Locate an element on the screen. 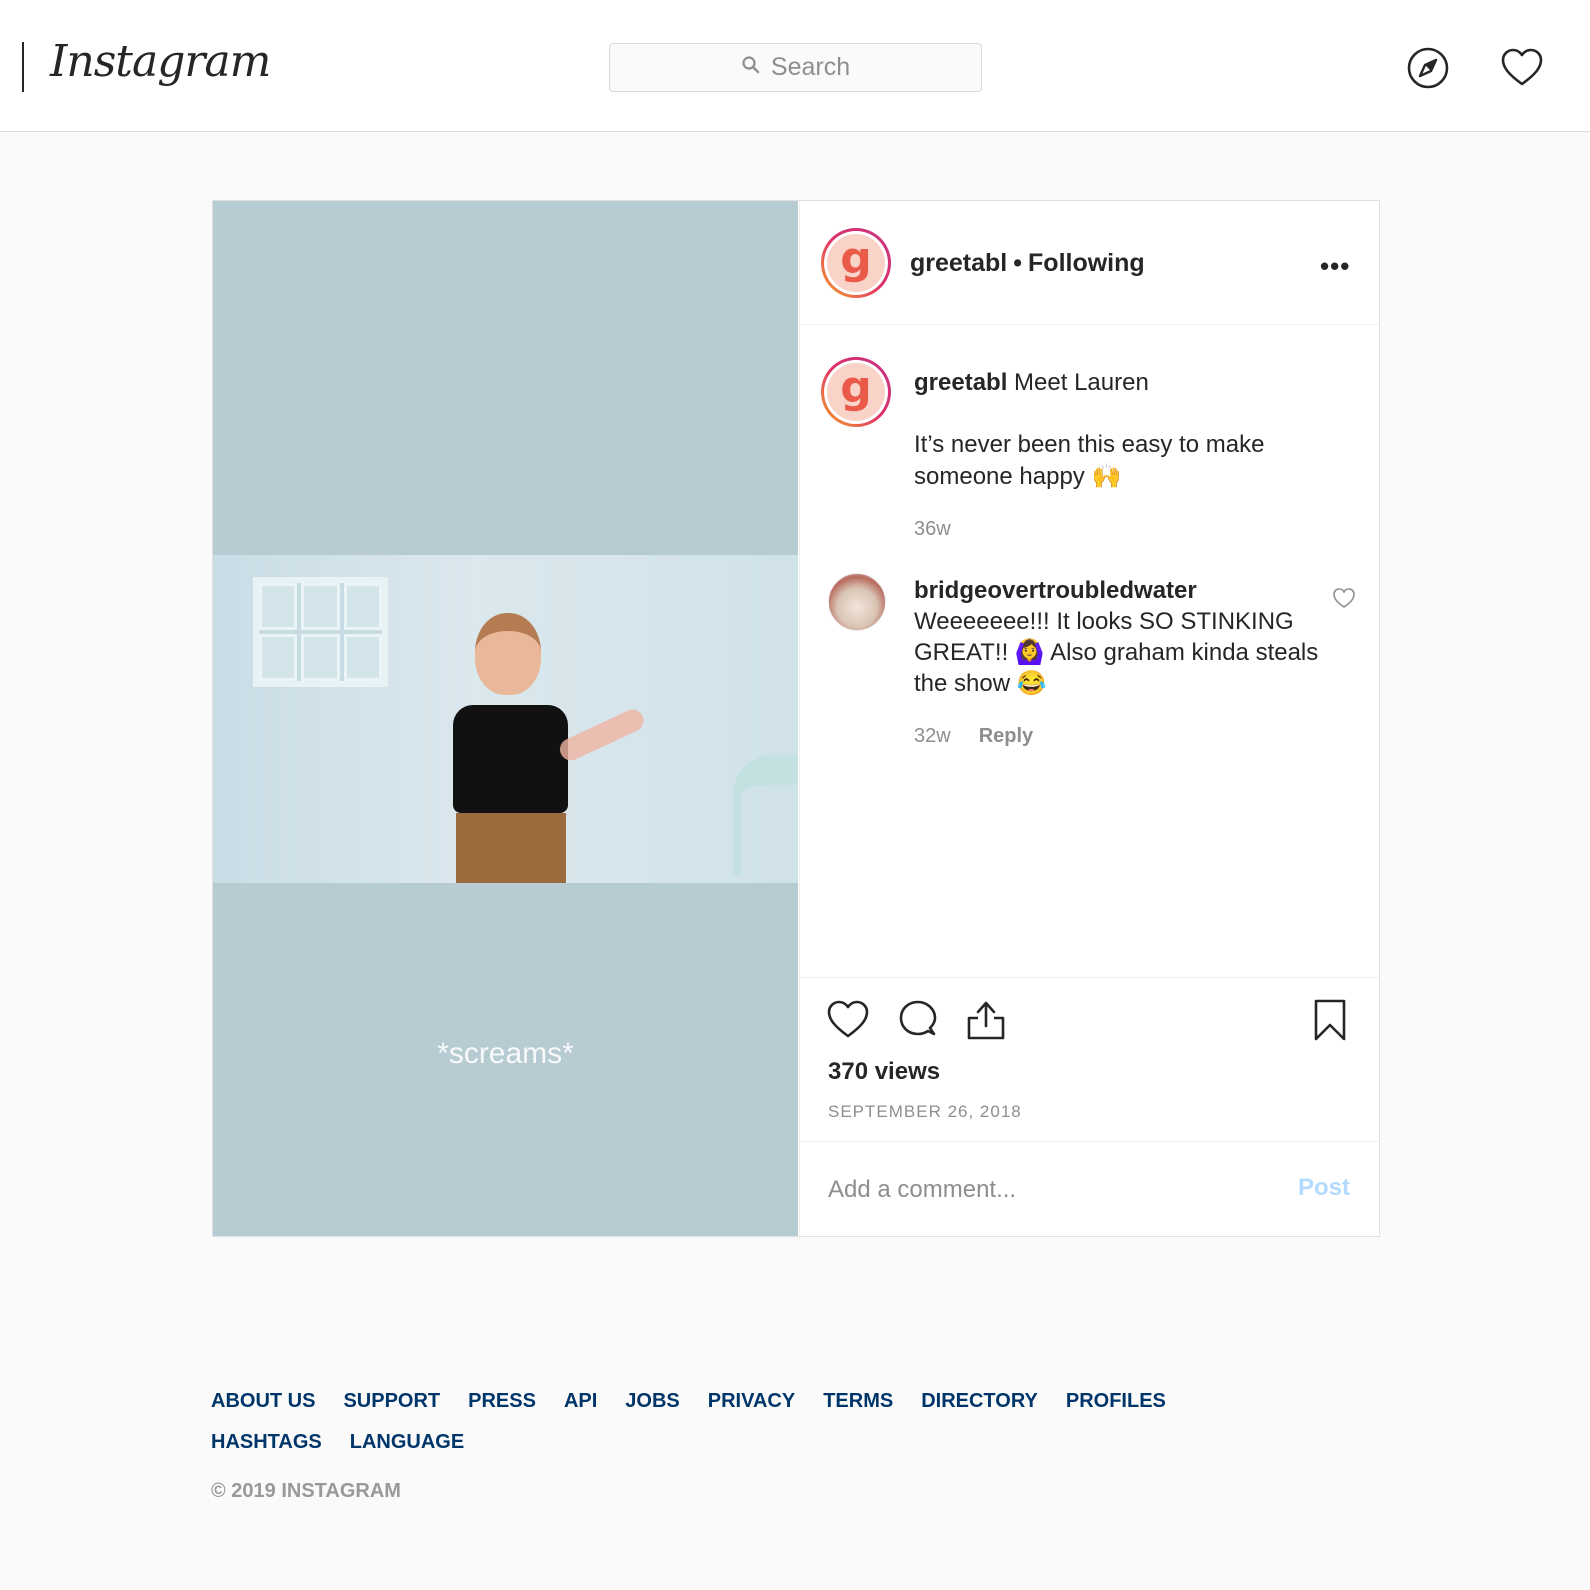  search-box: Search is located at coordinates (795, 67).